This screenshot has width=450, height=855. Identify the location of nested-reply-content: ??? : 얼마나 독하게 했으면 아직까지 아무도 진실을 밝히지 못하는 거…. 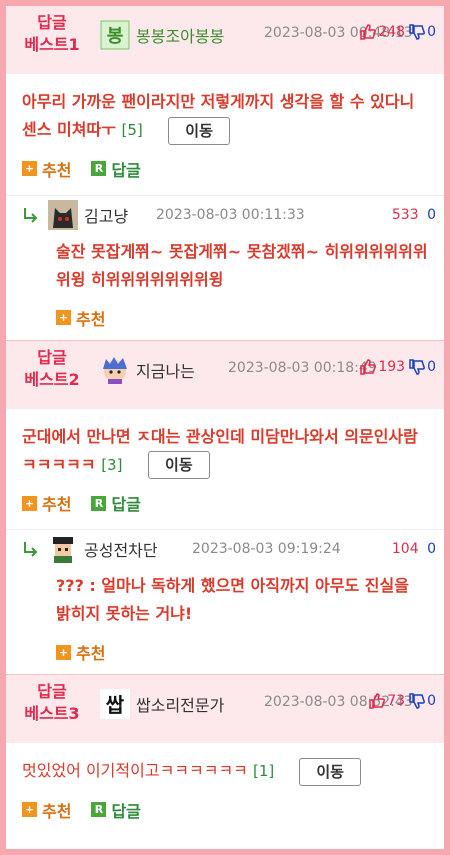
(232, 599).